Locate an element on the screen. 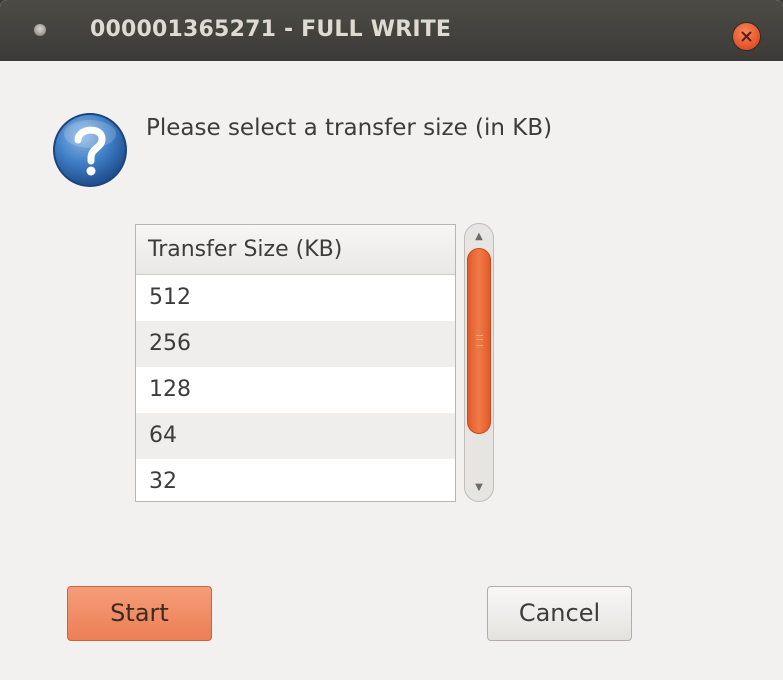  list-scrollbar: ▲ ▼ is located at coordinates (479, 362).